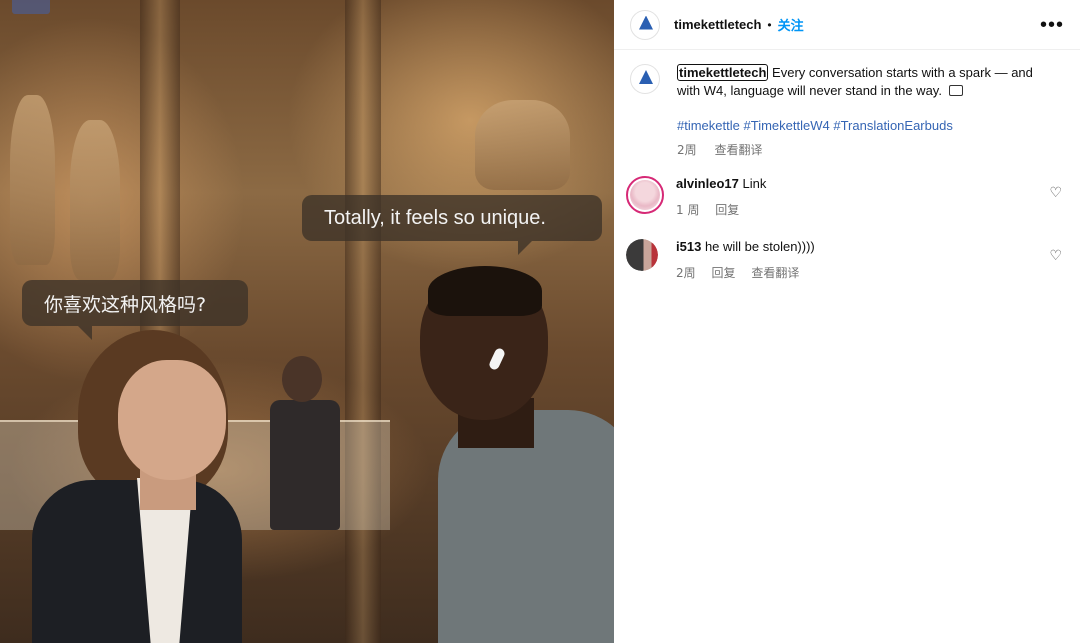 The image size is (1080, 643). What do you see at coordinates (688, 246) in the screenshot?
I see `comment-username: i513` at bounding box center [688, 246].